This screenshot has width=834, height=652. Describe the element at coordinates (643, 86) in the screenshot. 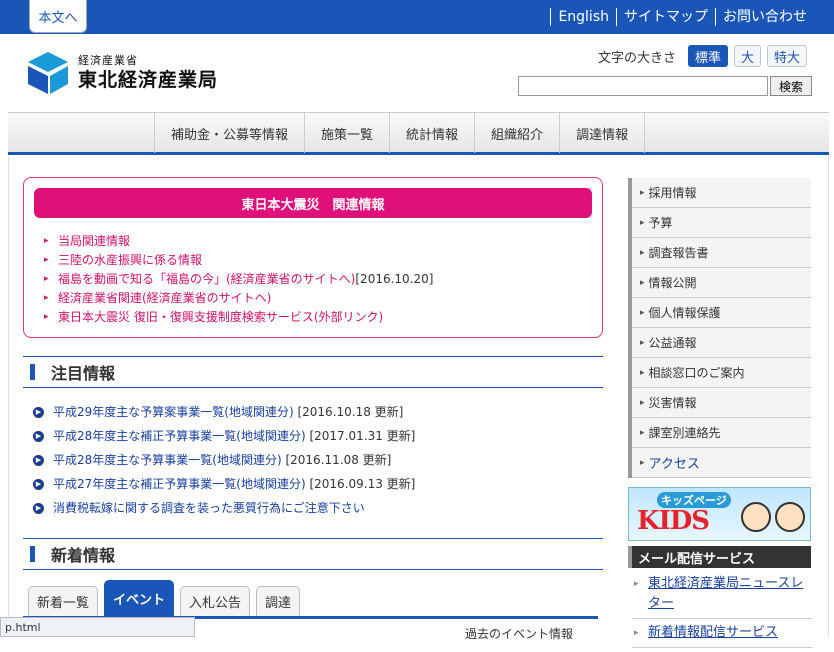

I see `search-input` at that location.